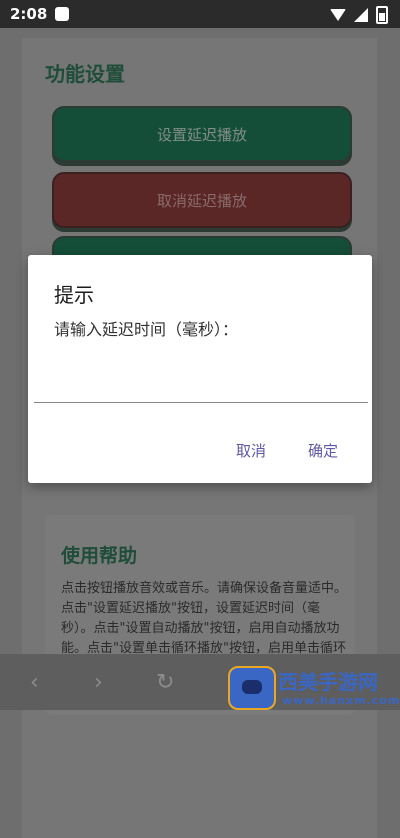  I want to click on watermark-title: 西美手游网, so click(328, 682).